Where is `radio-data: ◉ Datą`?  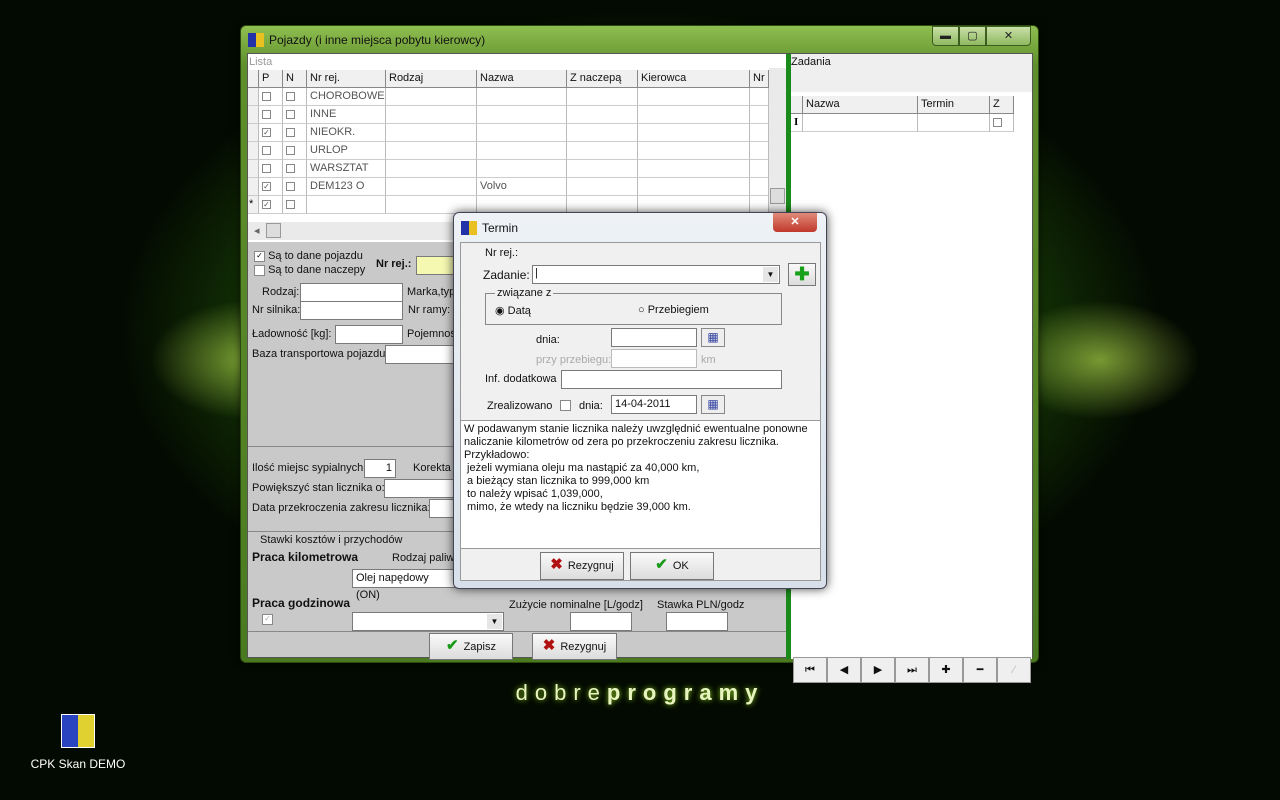 radio-data: ◉ Datą is located at coordinates (513, 310).